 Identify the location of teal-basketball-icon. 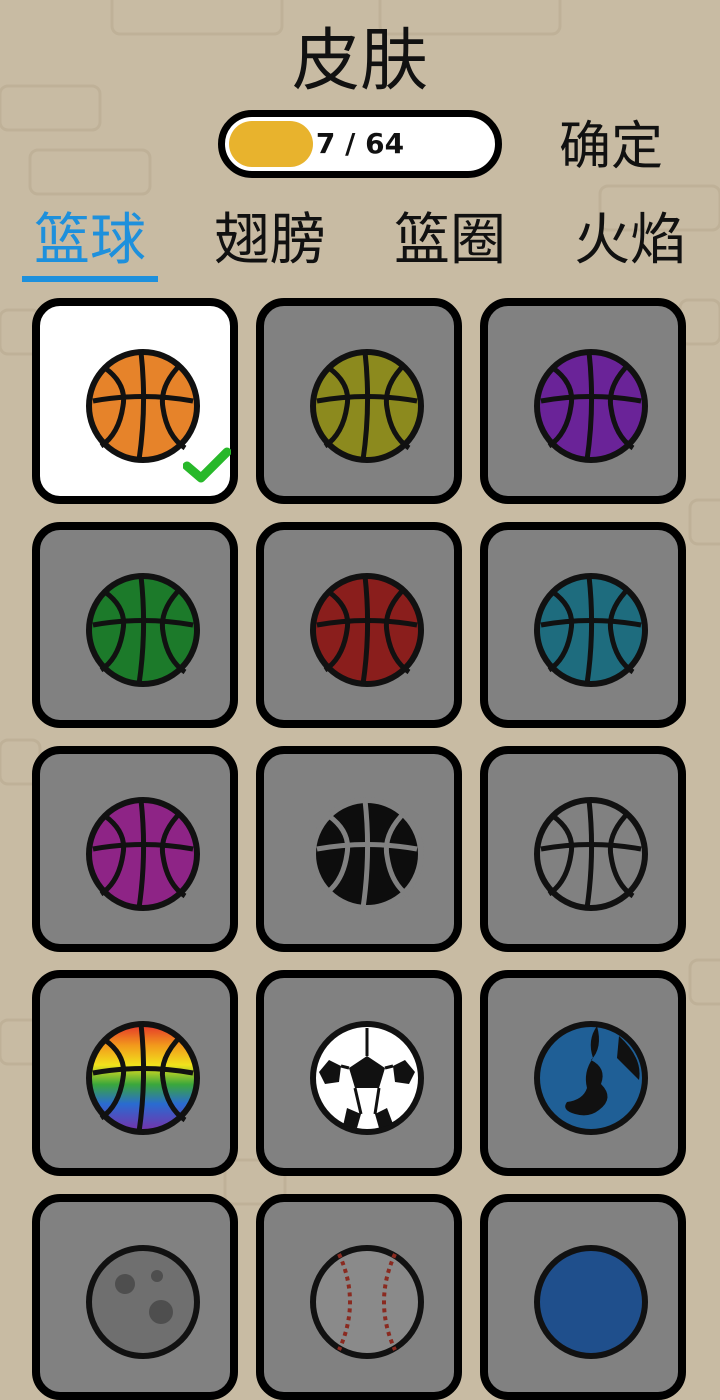
(591, 630).